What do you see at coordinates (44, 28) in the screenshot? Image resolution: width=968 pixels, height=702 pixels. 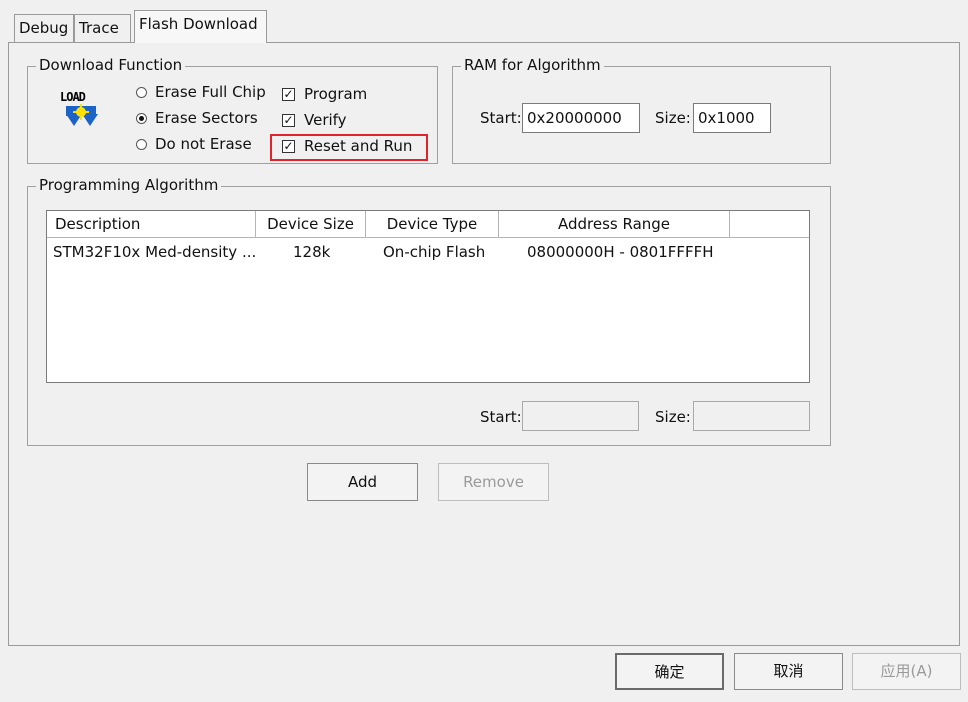 I see `tab-debug: Debug` at bounding box center [44, 28].